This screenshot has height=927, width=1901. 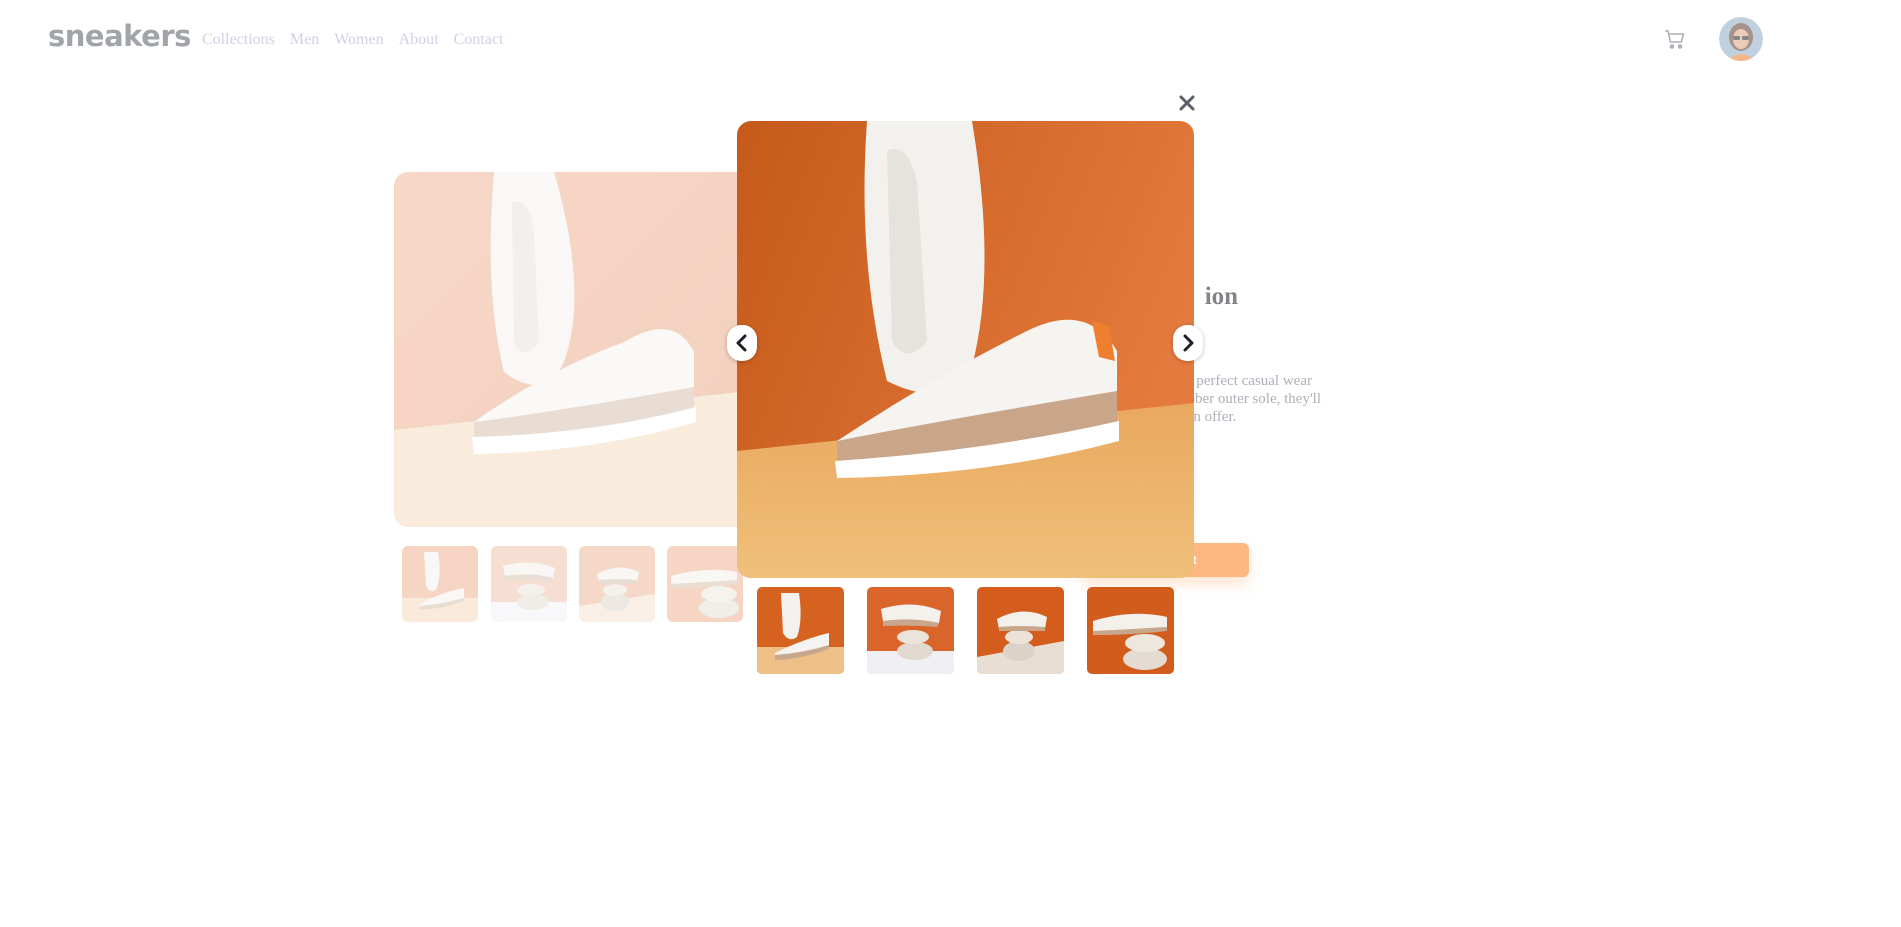 What do you see at coordinates (965, 349) in the screenshot?
I see `lightbox-main-image` at bounding box center [965, 349].